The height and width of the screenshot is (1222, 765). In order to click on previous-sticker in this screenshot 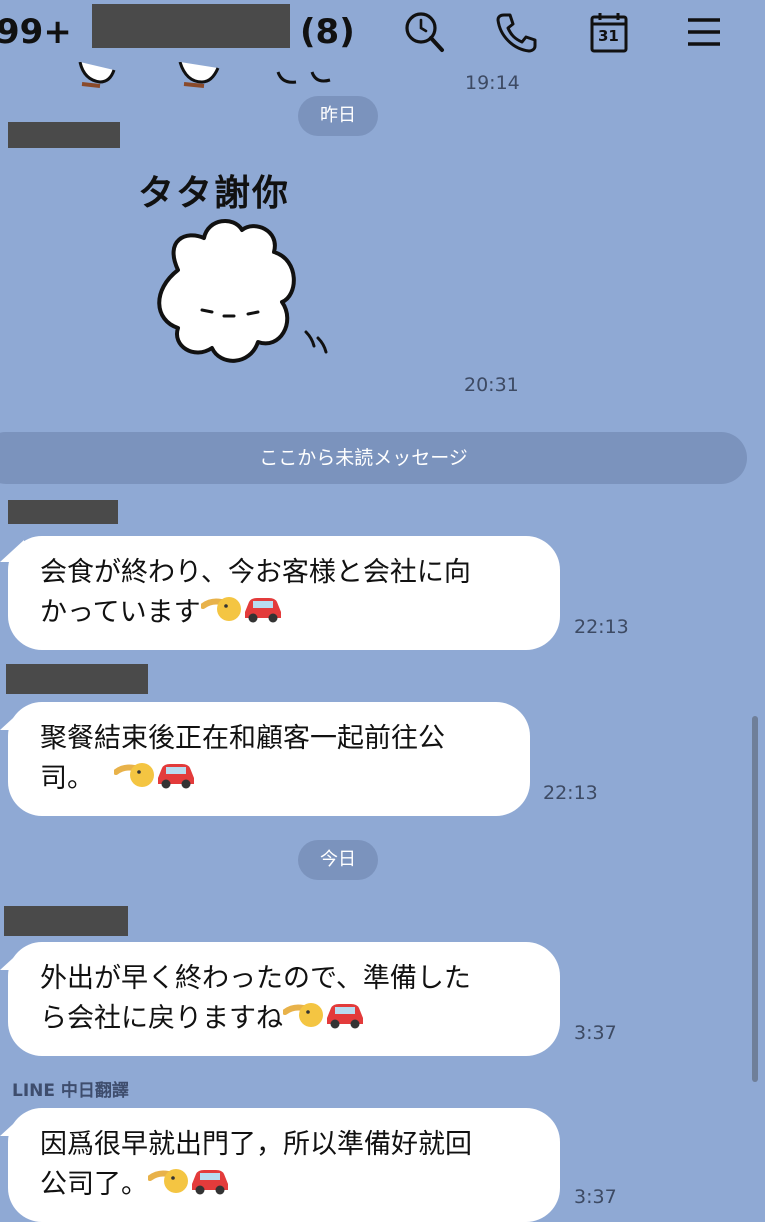, I will do `click(210, 79)`.